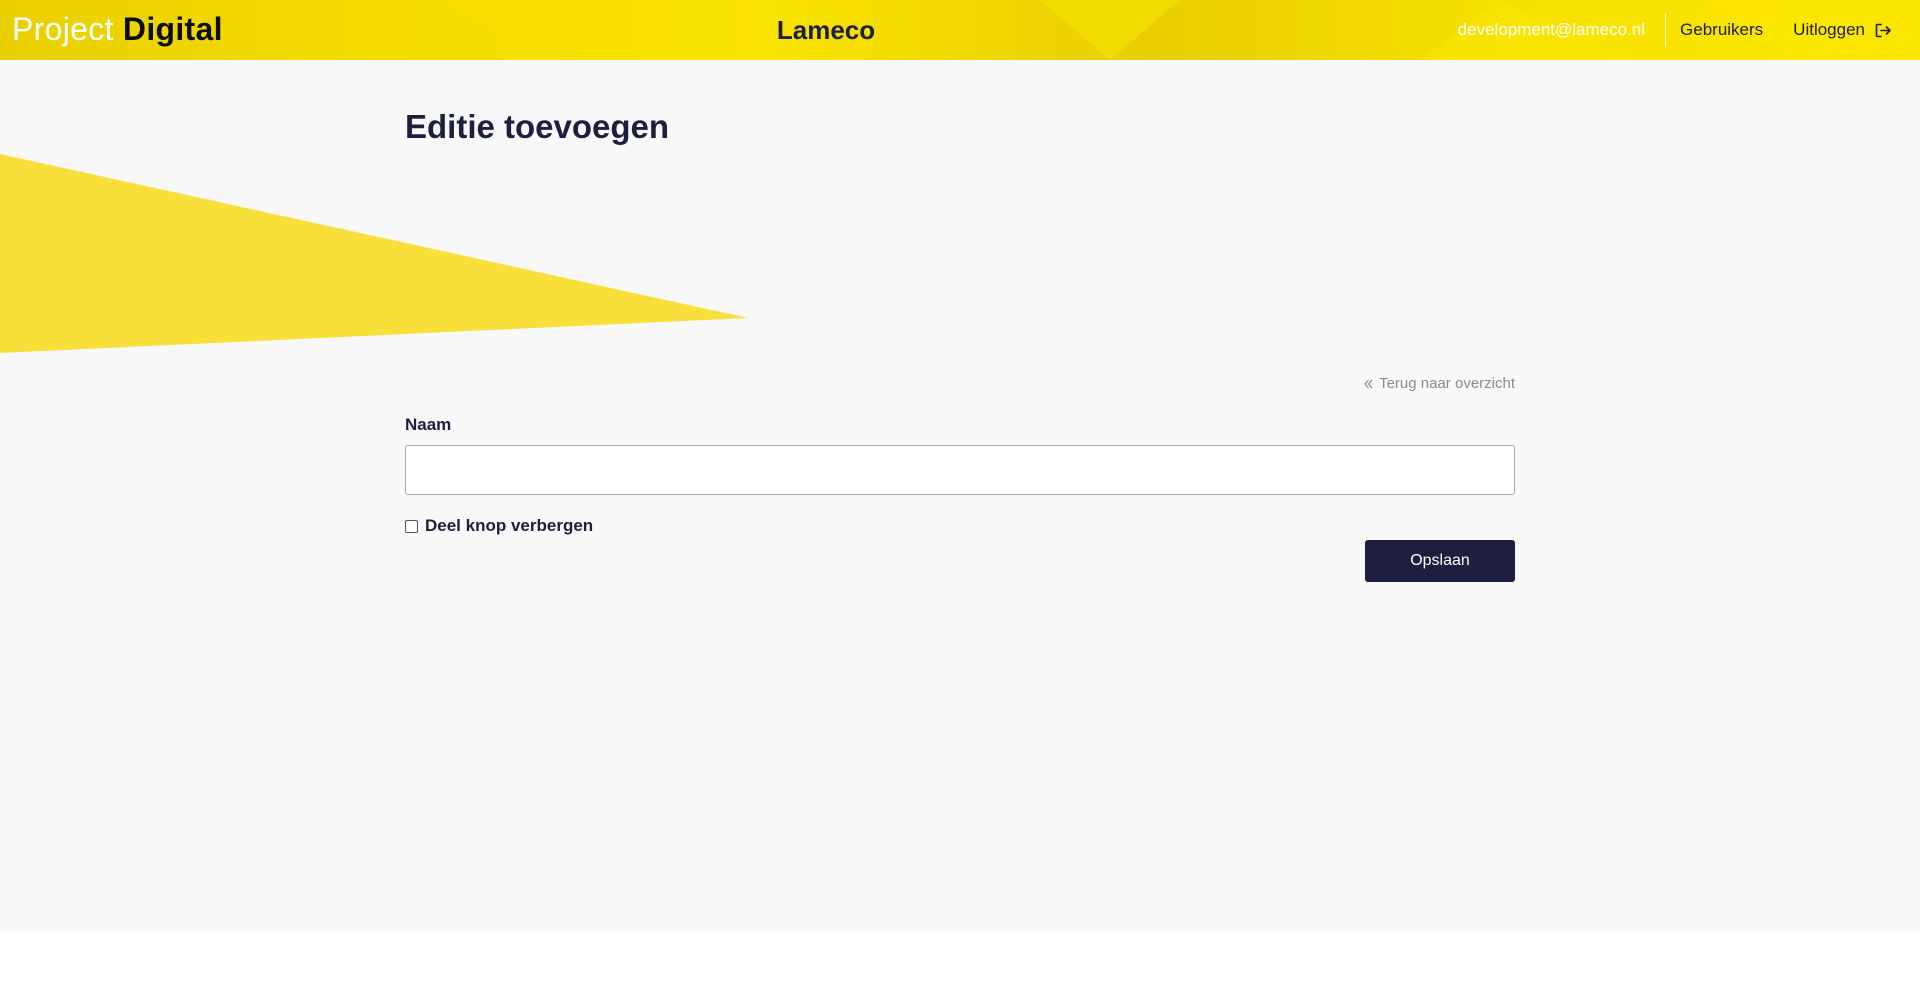 The width and height of the screenshot is (1920, 992). What do you see at coordinates (1440, 561) in the screenshot?
I see `save-button: Opslaan` at bounding box center [1440, 561].